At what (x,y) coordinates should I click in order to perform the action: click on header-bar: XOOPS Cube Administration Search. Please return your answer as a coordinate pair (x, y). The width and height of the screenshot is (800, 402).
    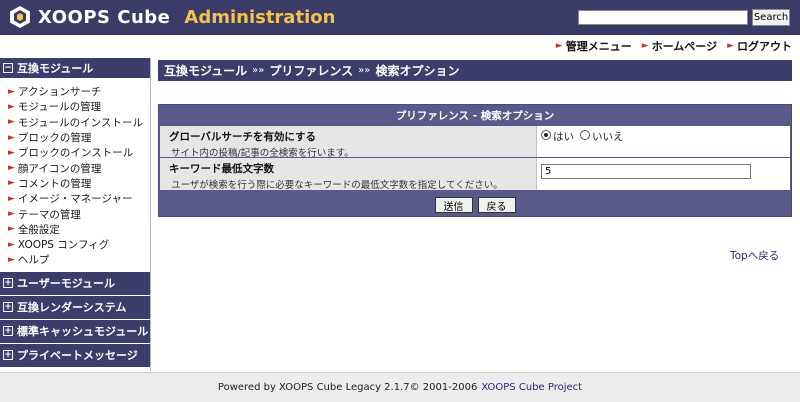
    Looking at the image, I should click on (400, 17).